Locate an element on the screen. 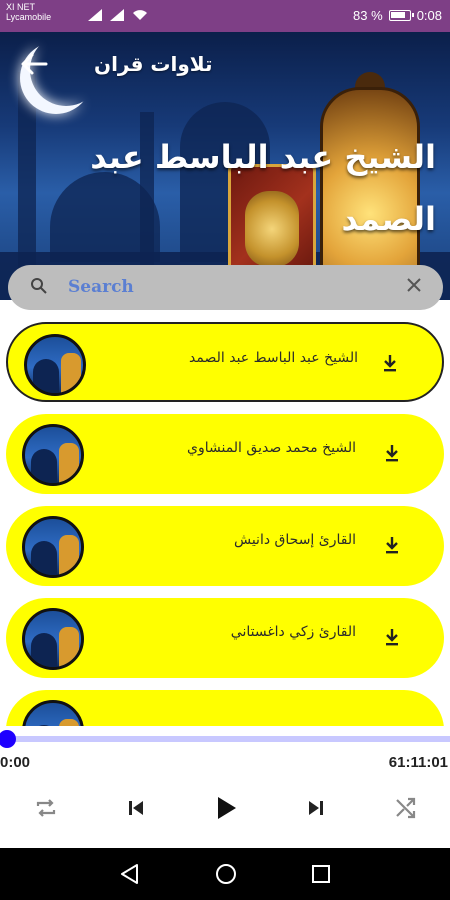 The image size is (450, 900). list-item is located at coordinates (225, 708).